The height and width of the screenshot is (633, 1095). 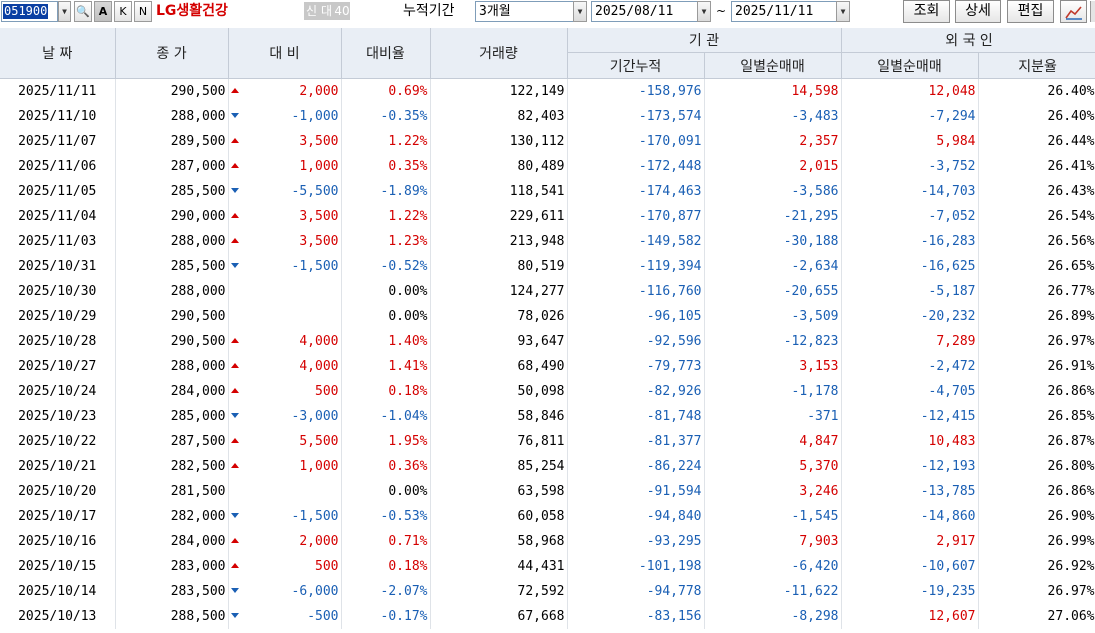 I want to click on search-icon: 🔍, so click(x=83, y=11).